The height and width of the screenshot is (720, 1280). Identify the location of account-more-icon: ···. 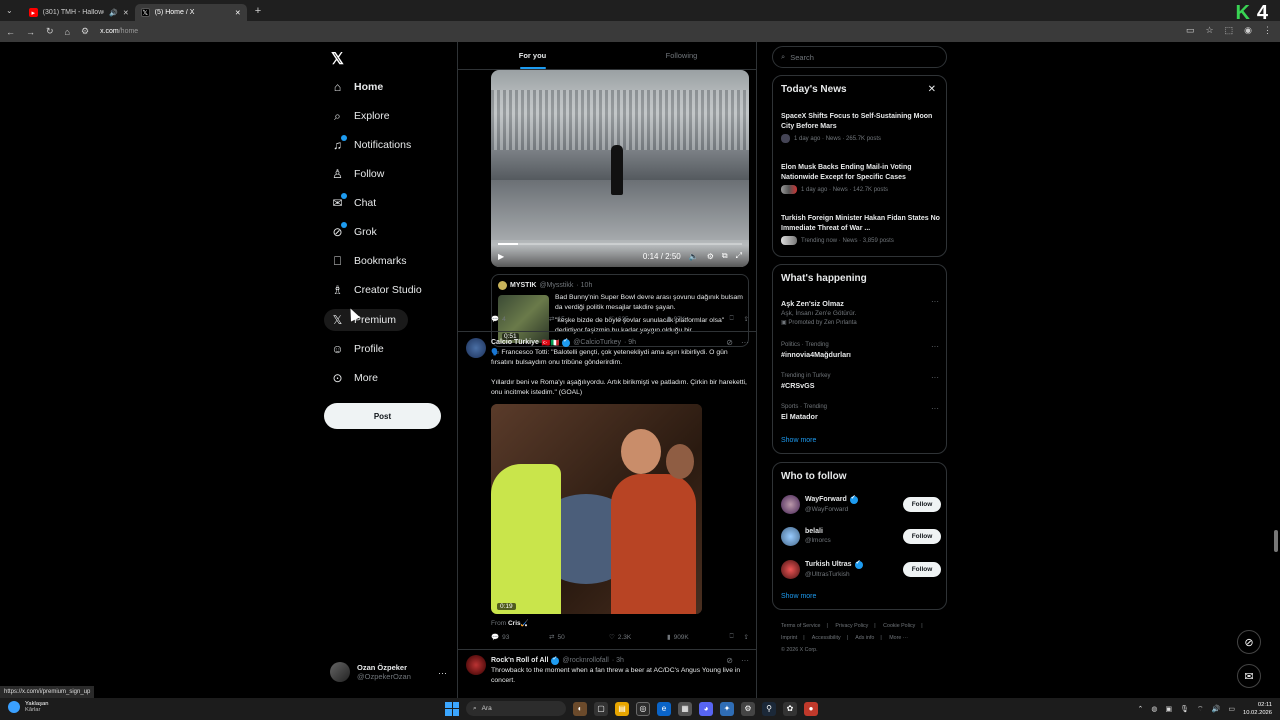
(442, 673).